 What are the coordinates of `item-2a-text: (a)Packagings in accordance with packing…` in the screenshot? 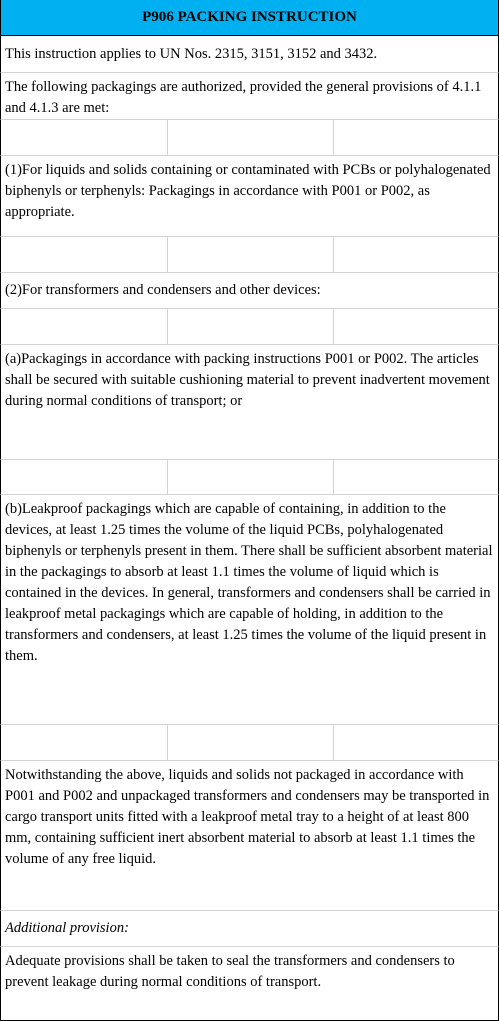 It's located at (247, 380).